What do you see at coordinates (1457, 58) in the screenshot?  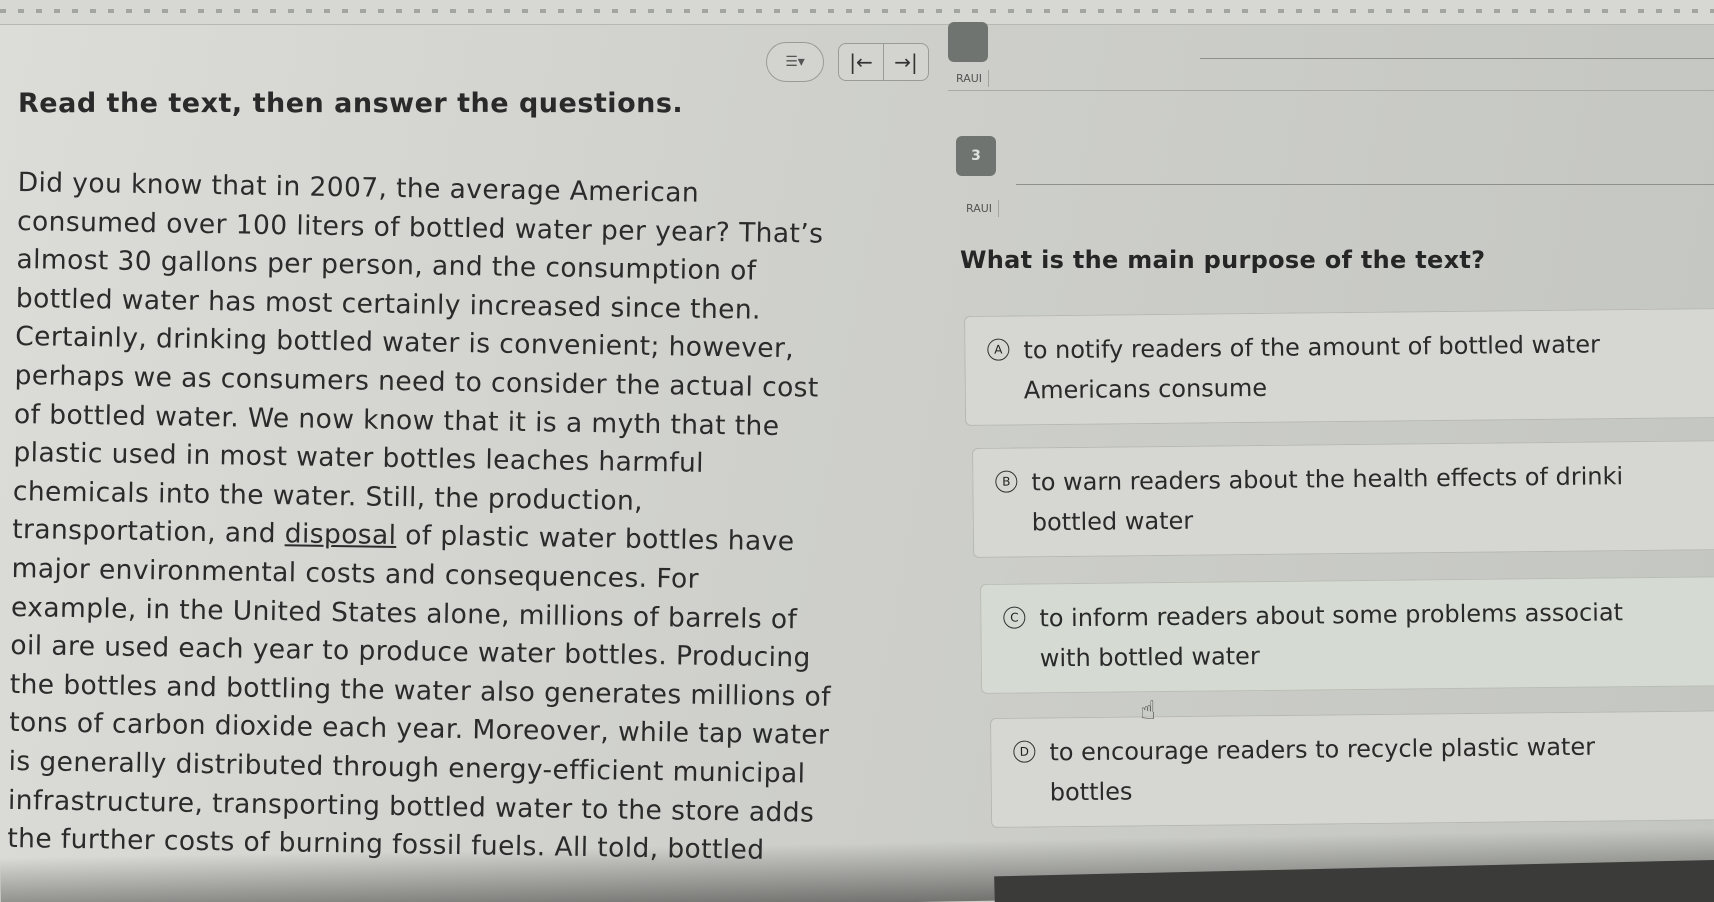 I see `top-dotted-divider` at bounding box center [1457, 58].